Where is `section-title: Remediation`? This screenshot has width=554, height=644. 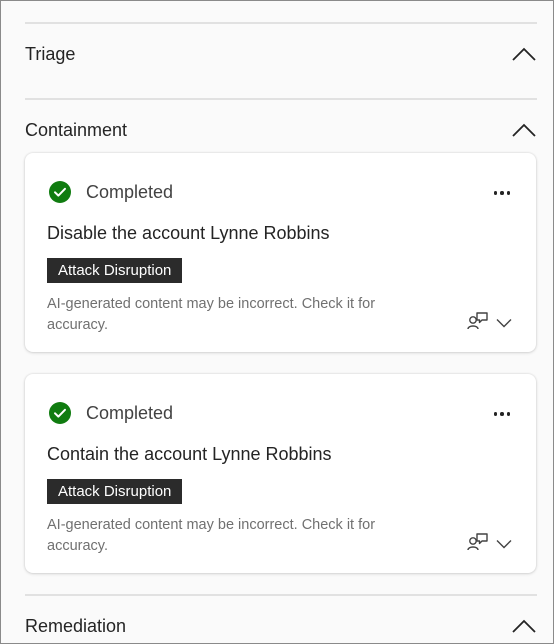 section-title: Remediation is located at coordinates (76, 625).